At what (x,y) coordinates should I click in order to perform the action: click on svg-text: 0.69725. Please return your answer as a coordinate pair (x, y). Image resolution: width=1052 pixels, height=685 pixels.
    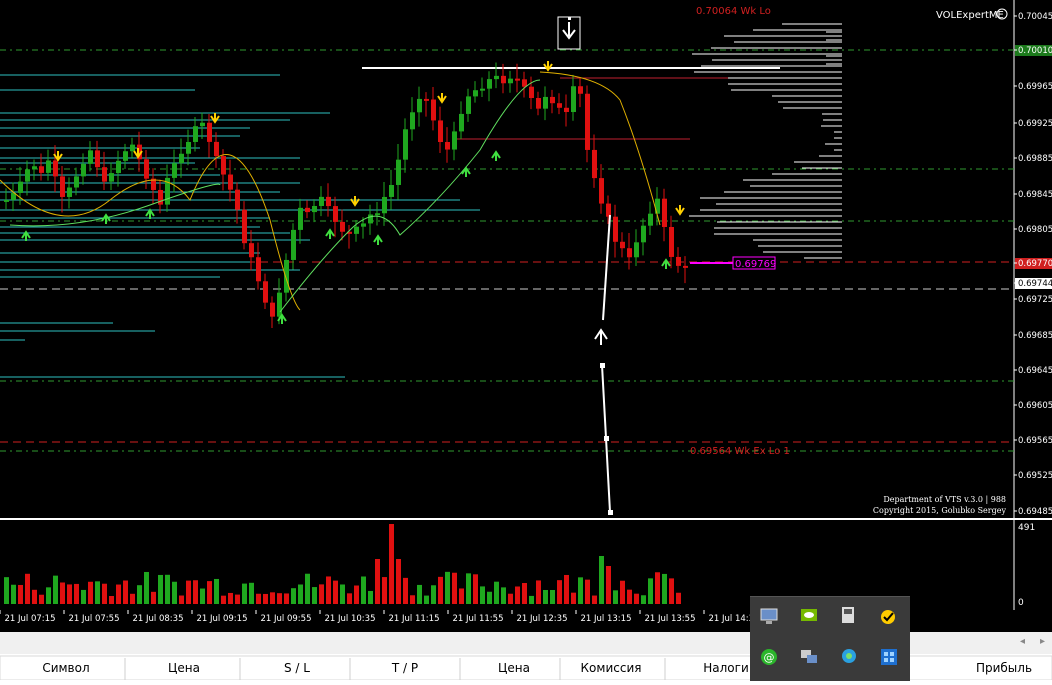
    Looking at the image, I should click on (1035, 300).